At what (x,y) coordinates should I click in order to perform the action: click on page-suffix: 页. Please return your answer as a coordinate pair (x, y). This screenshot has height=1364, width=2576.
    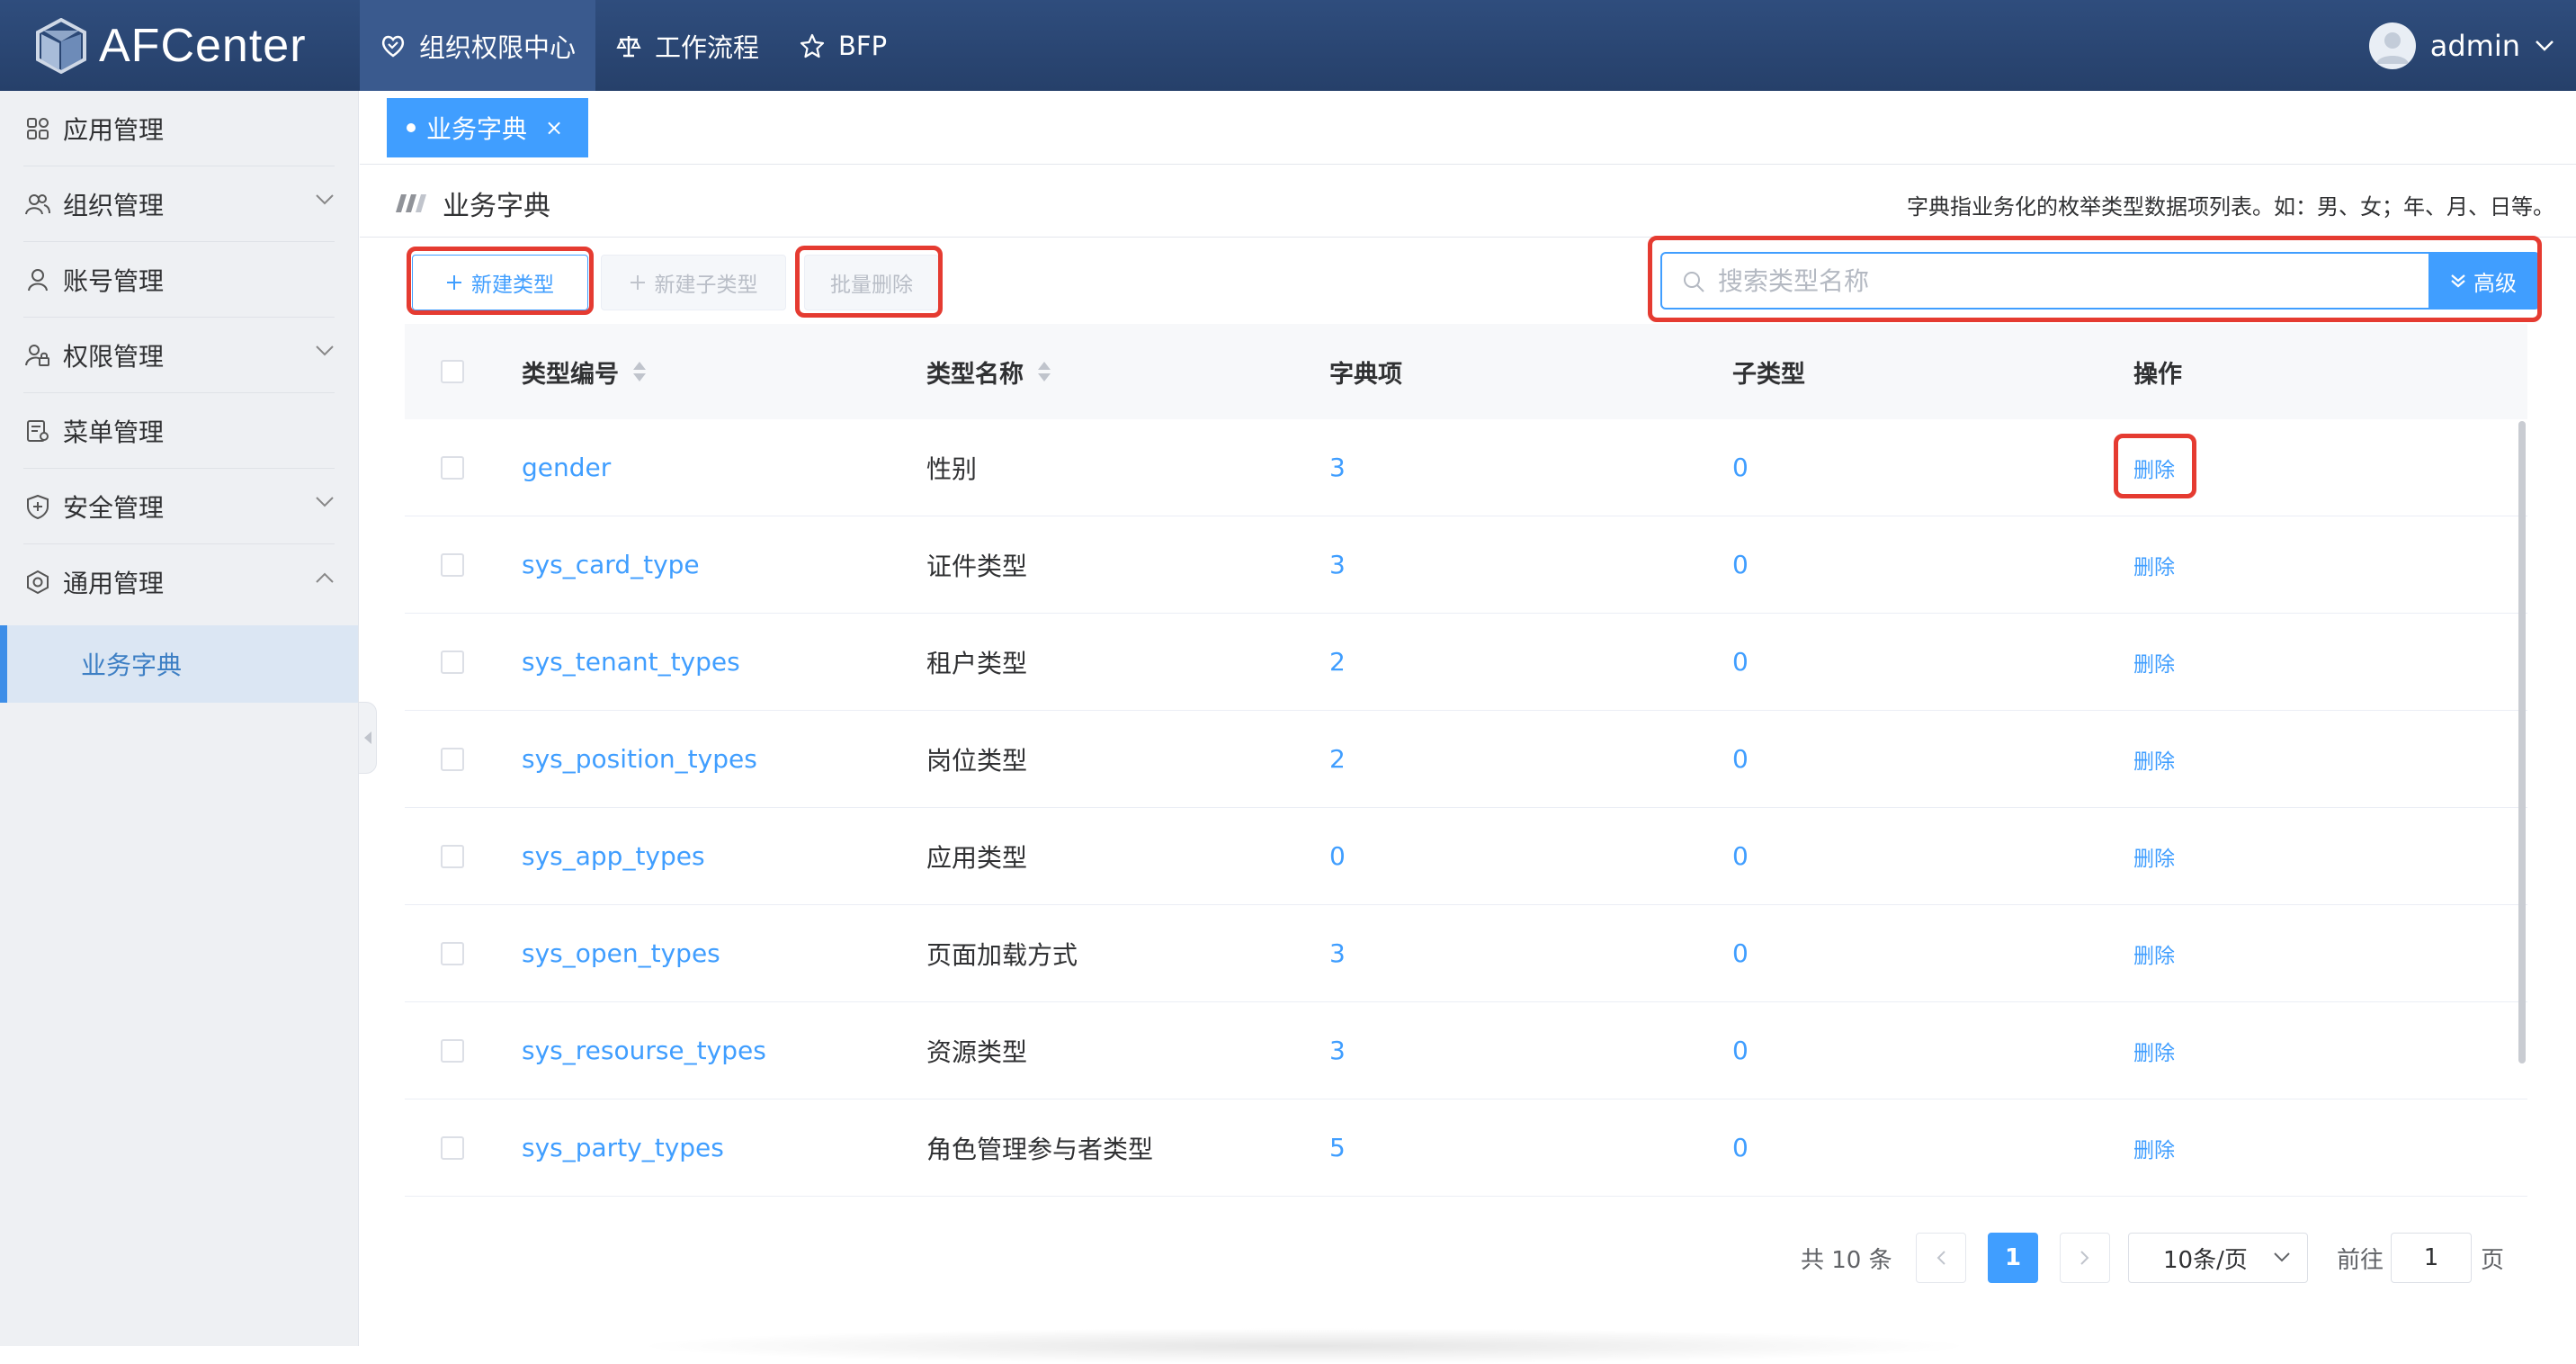
    Looking at the image, I should click on (2493, 1260).